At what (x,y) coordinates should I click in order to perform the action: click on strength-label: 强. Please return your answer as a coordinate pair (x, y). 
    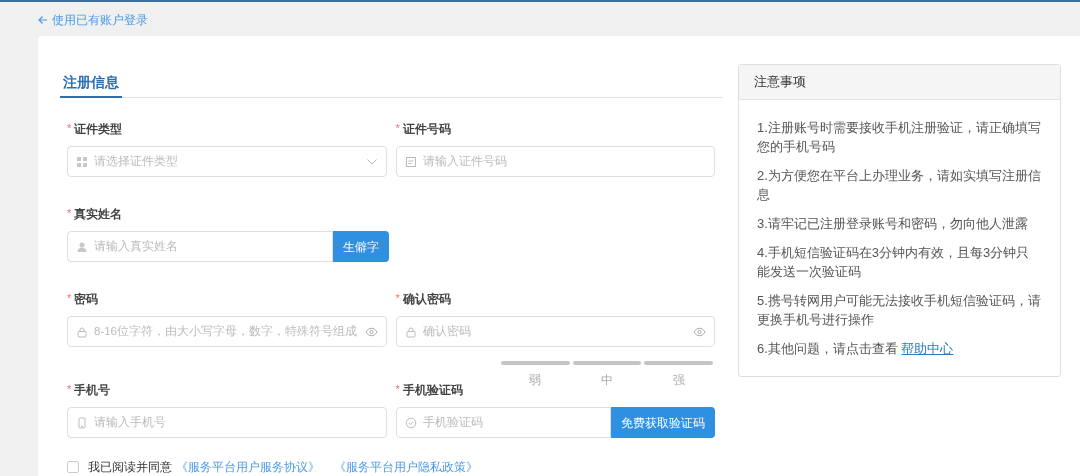
    Looking at the image, I should click on (678, 380).